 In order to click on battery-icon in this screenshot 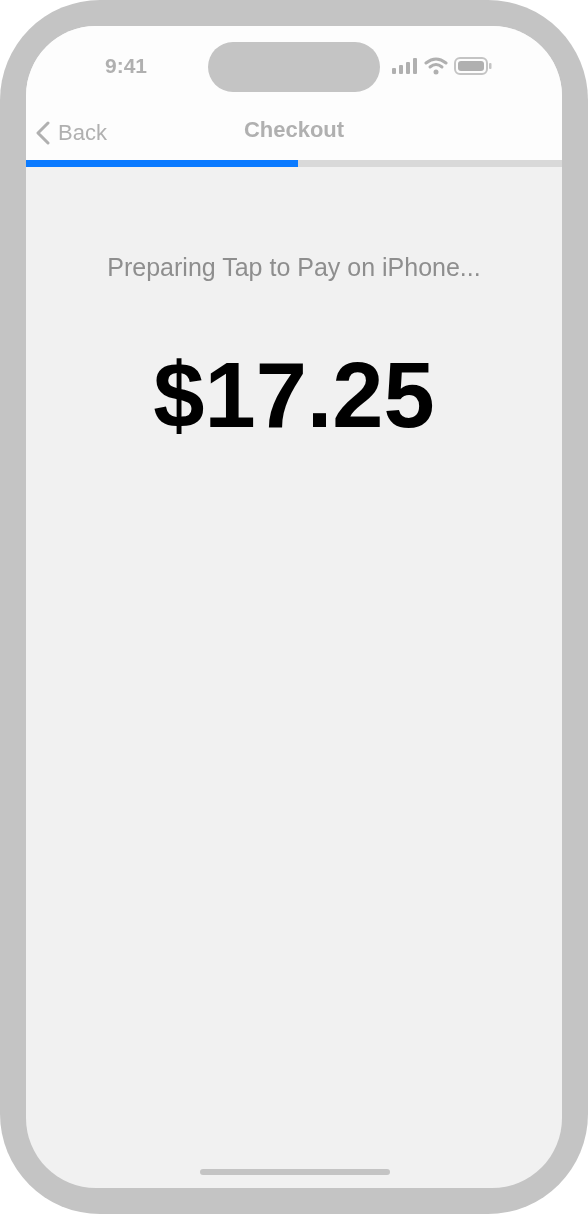, I will do `click(473, 66)`.